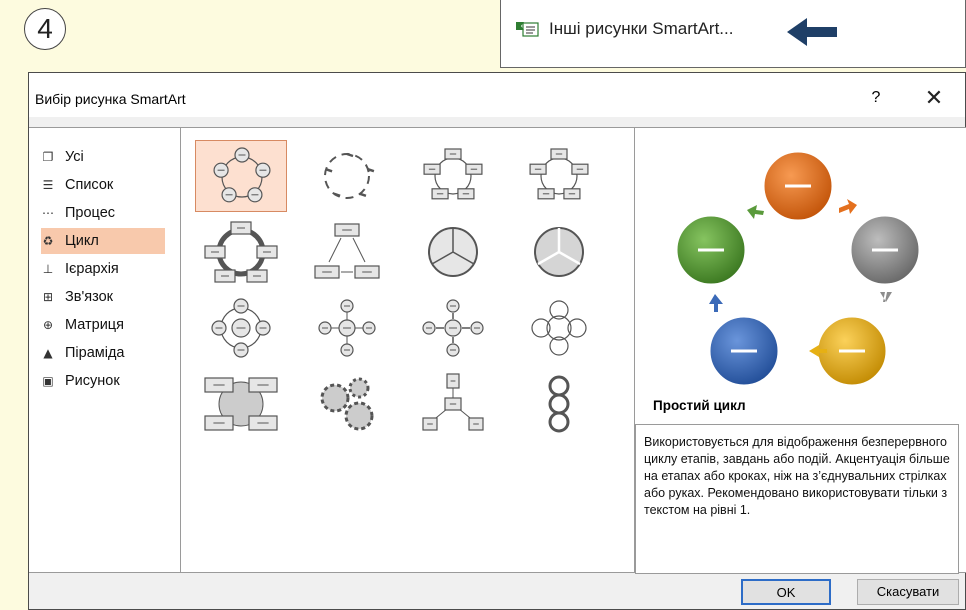 The image size is (966, 610). I want to click on category-label: Список, so click(89, 185).